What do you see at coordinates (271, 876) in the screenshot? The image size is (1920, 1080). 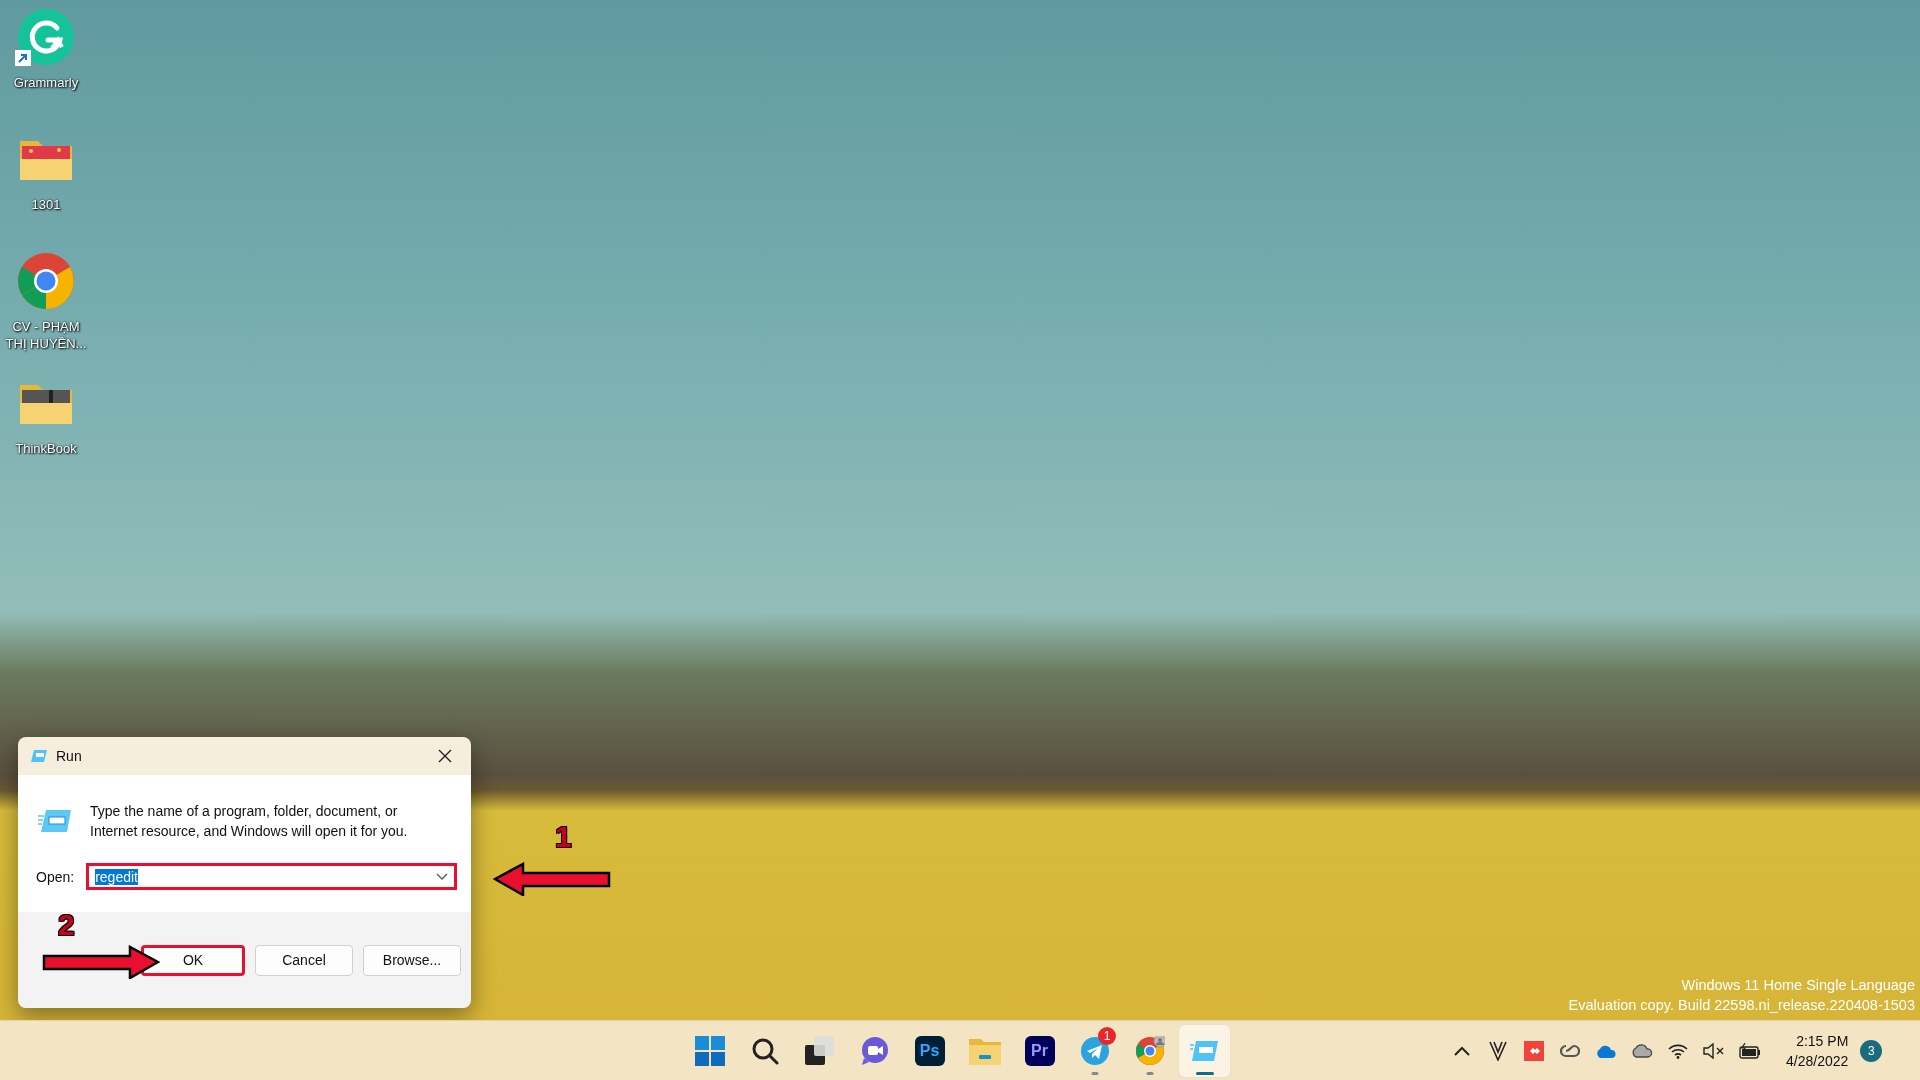 I see `input-field: regedit` at bounding box center [271, 876].